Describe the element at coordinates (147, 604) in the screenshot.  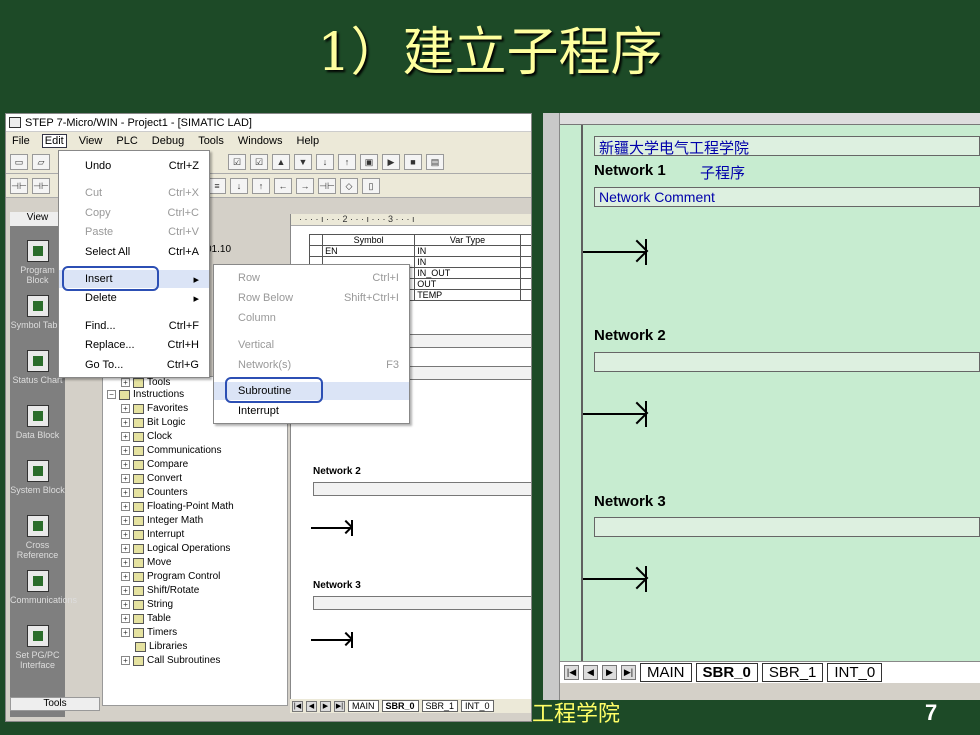
I see `tree-item: + String` at that location.